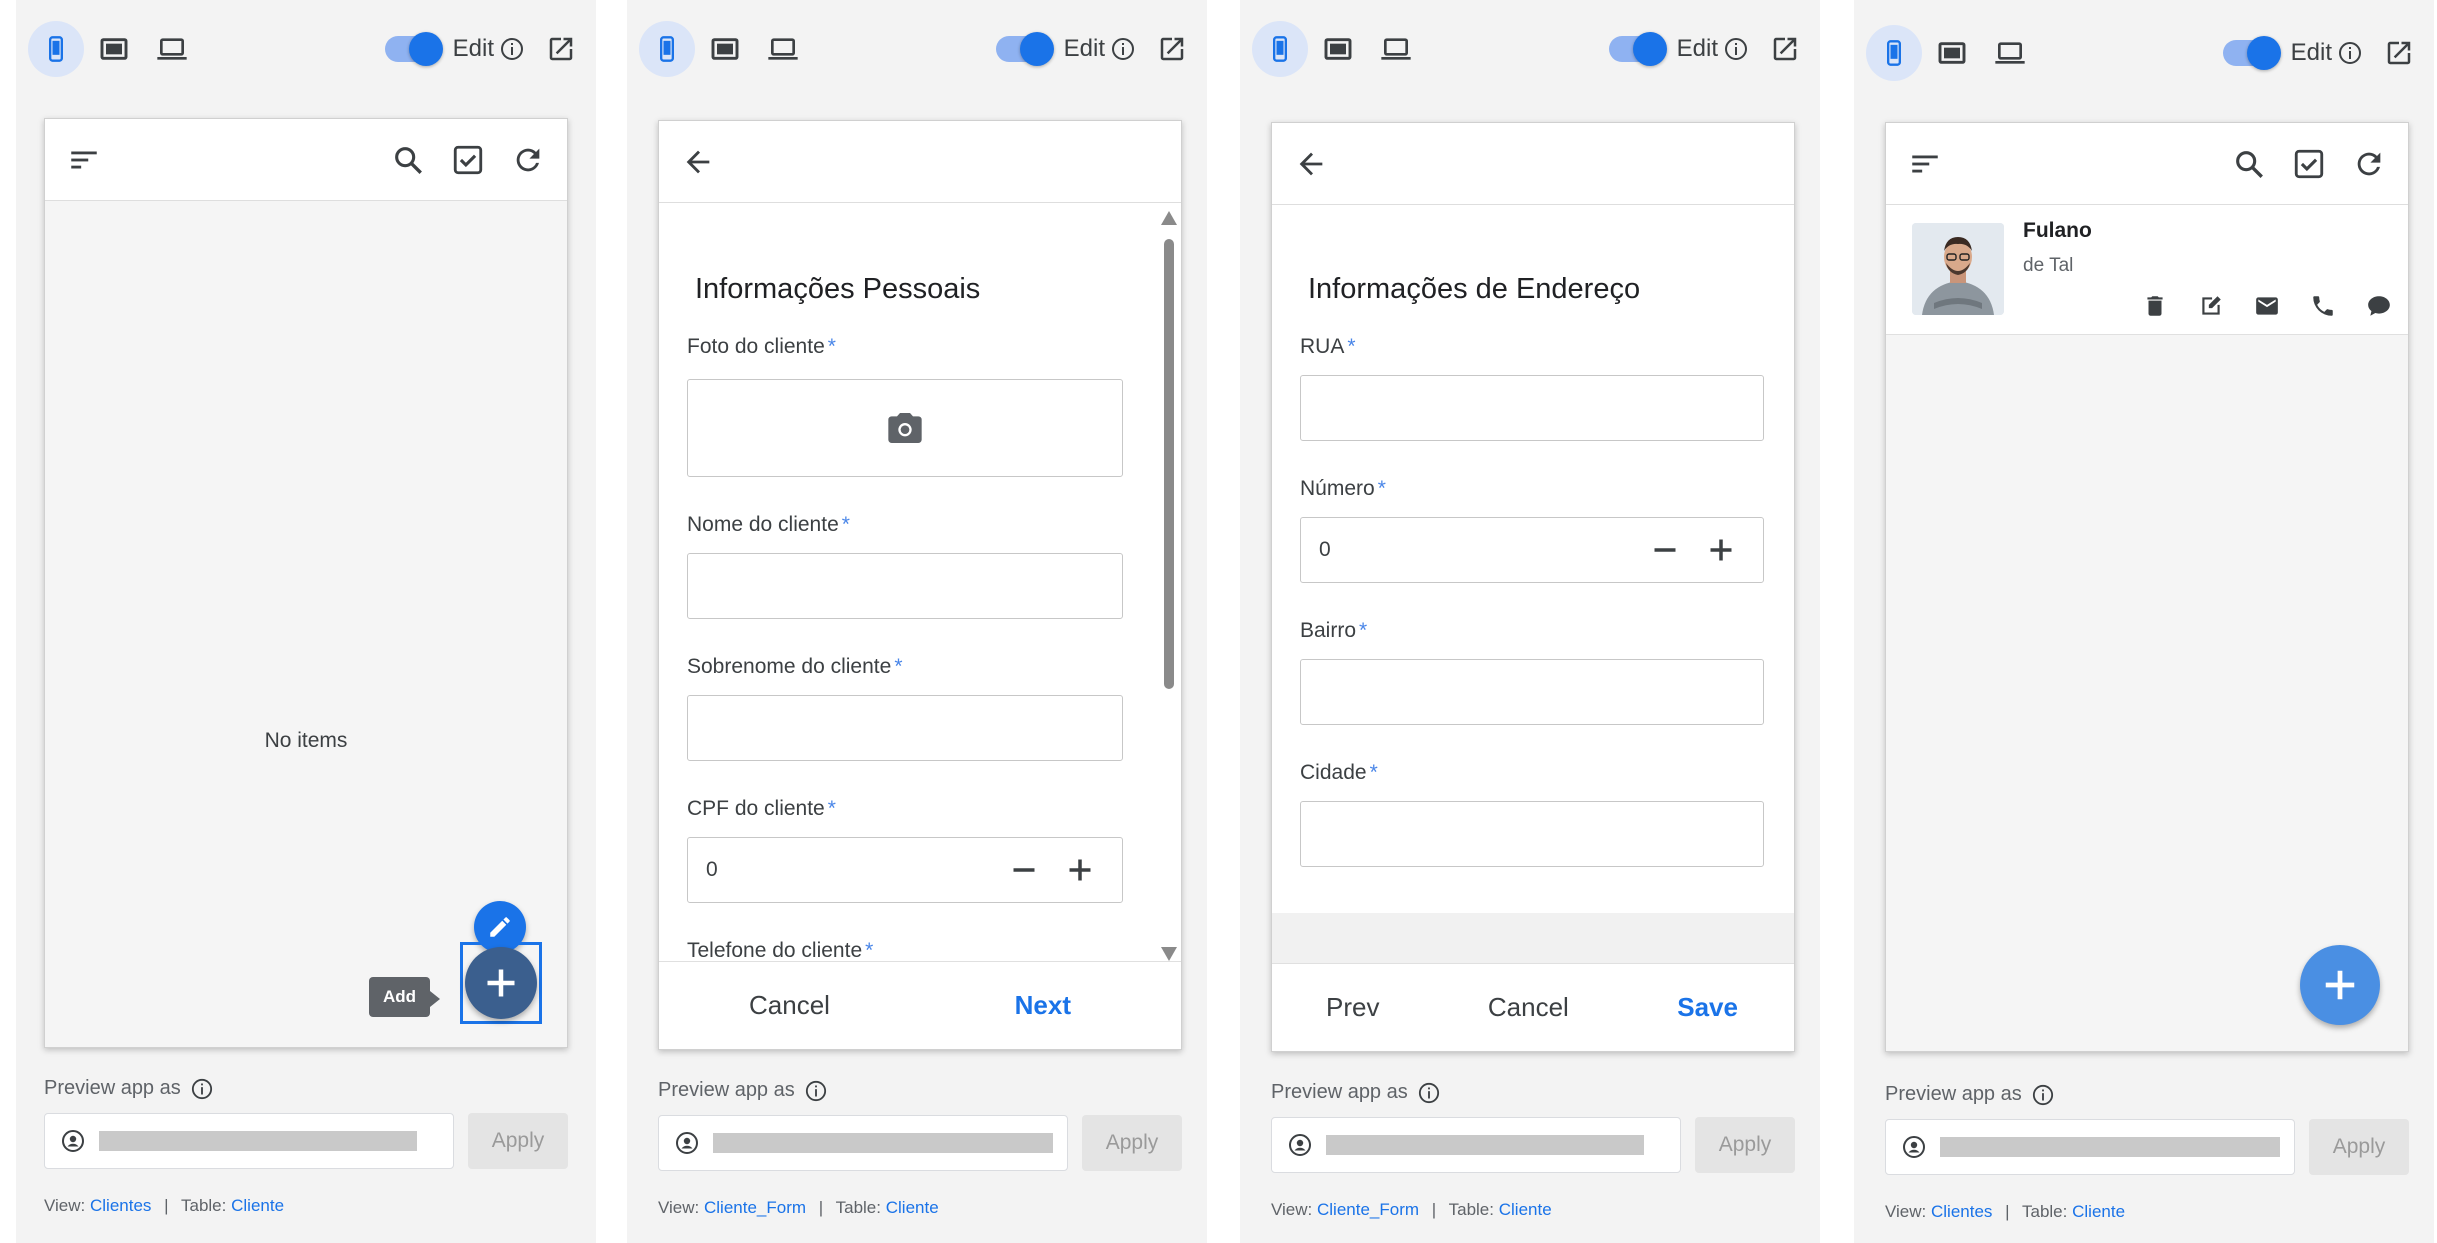 The width and height of the screenshot is (2437, 1243). I want to click on last-name-input, so click(905, 728).